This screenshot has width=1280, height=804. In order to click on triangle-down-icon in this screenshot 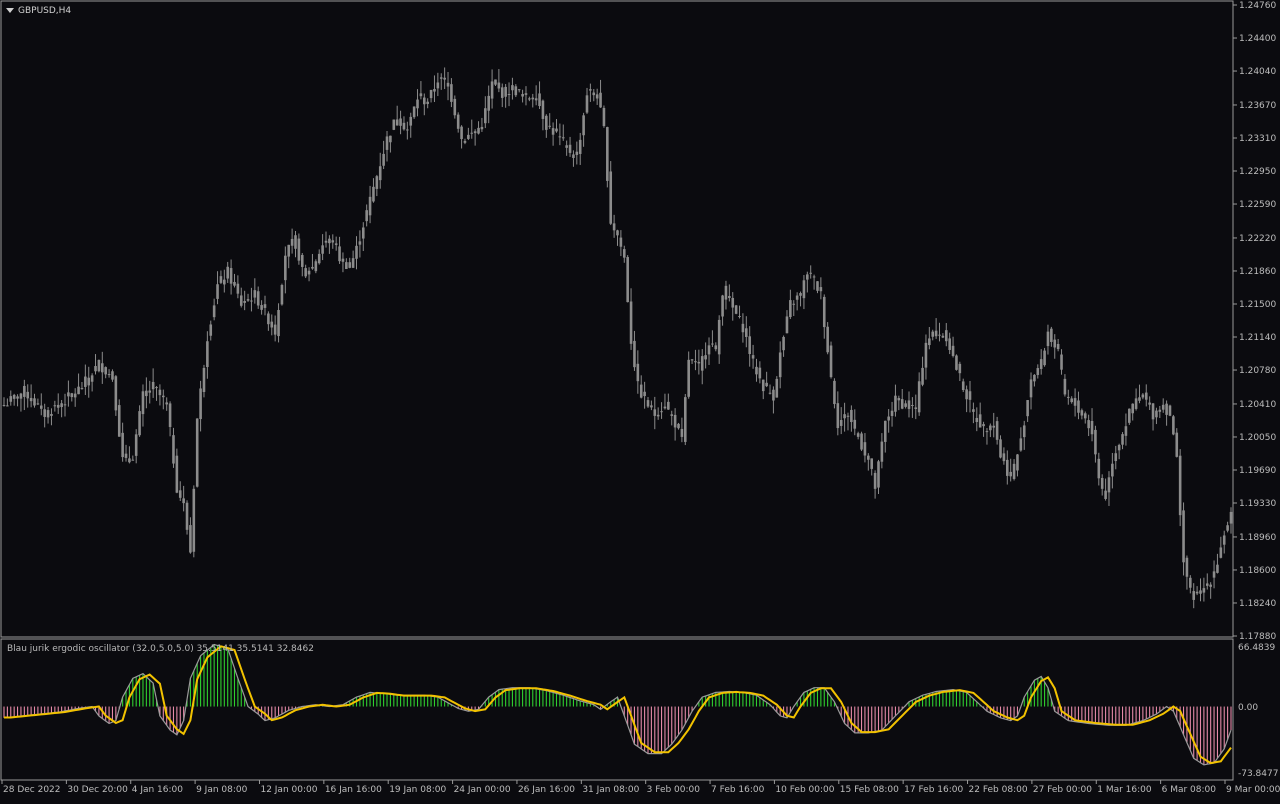, I will do `click(10, 10)`.